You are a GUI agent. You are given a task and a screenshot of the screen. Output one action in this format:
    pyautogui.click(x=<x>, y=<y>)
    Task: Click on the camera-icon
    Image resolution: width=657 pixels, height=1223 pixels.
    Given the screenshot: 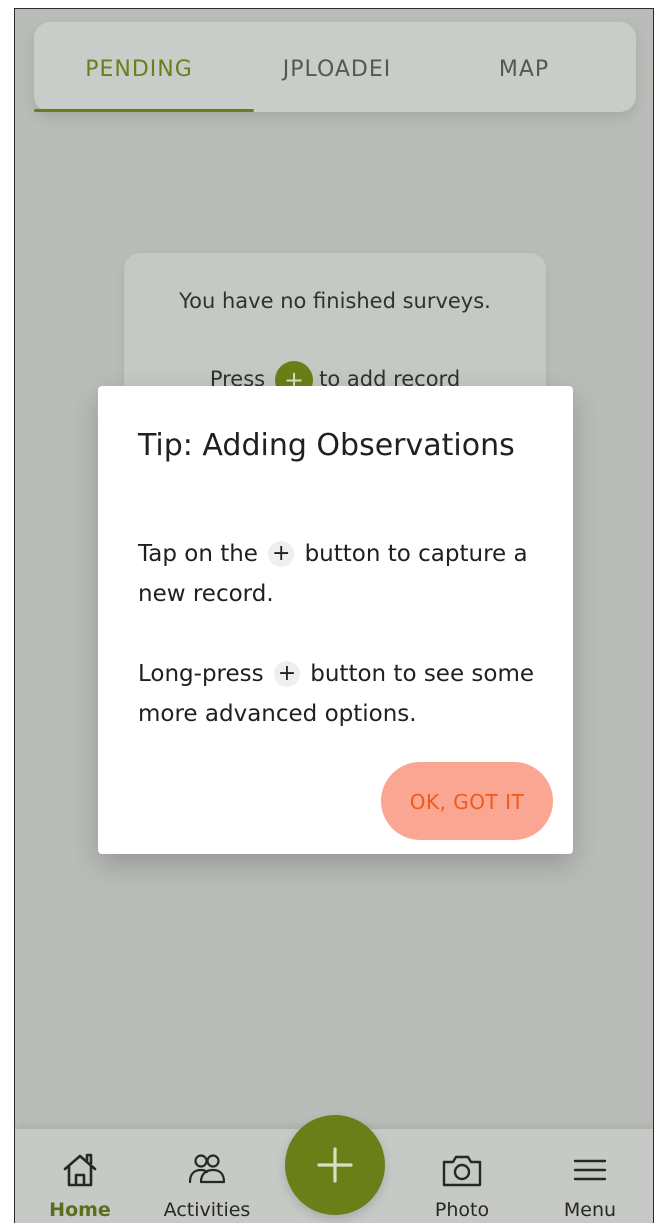 What is the action you would take?
    pyautogui.click(x=462, y=1170)
    